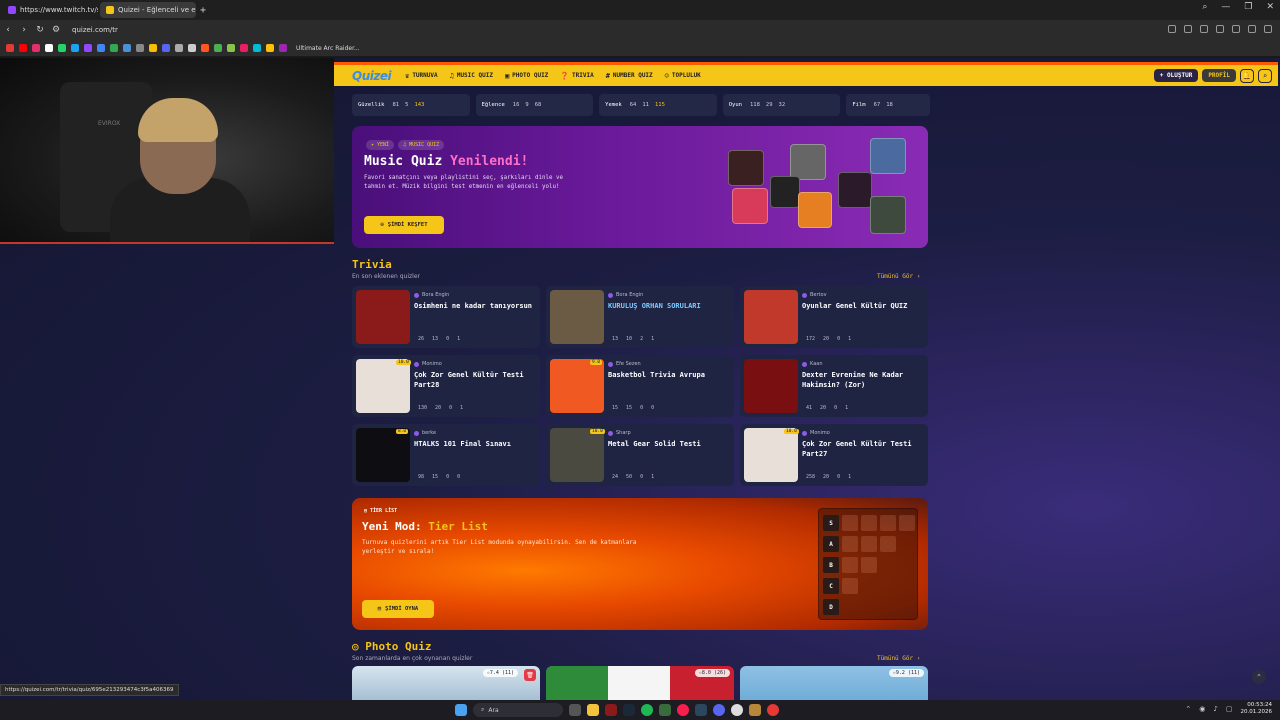 Image resolution: width=1280 pixels, height=720 pixels. I want to click on browser-tab-quizei: Quizei - Eğlenceli ve etki ✕, so click(148, 10).